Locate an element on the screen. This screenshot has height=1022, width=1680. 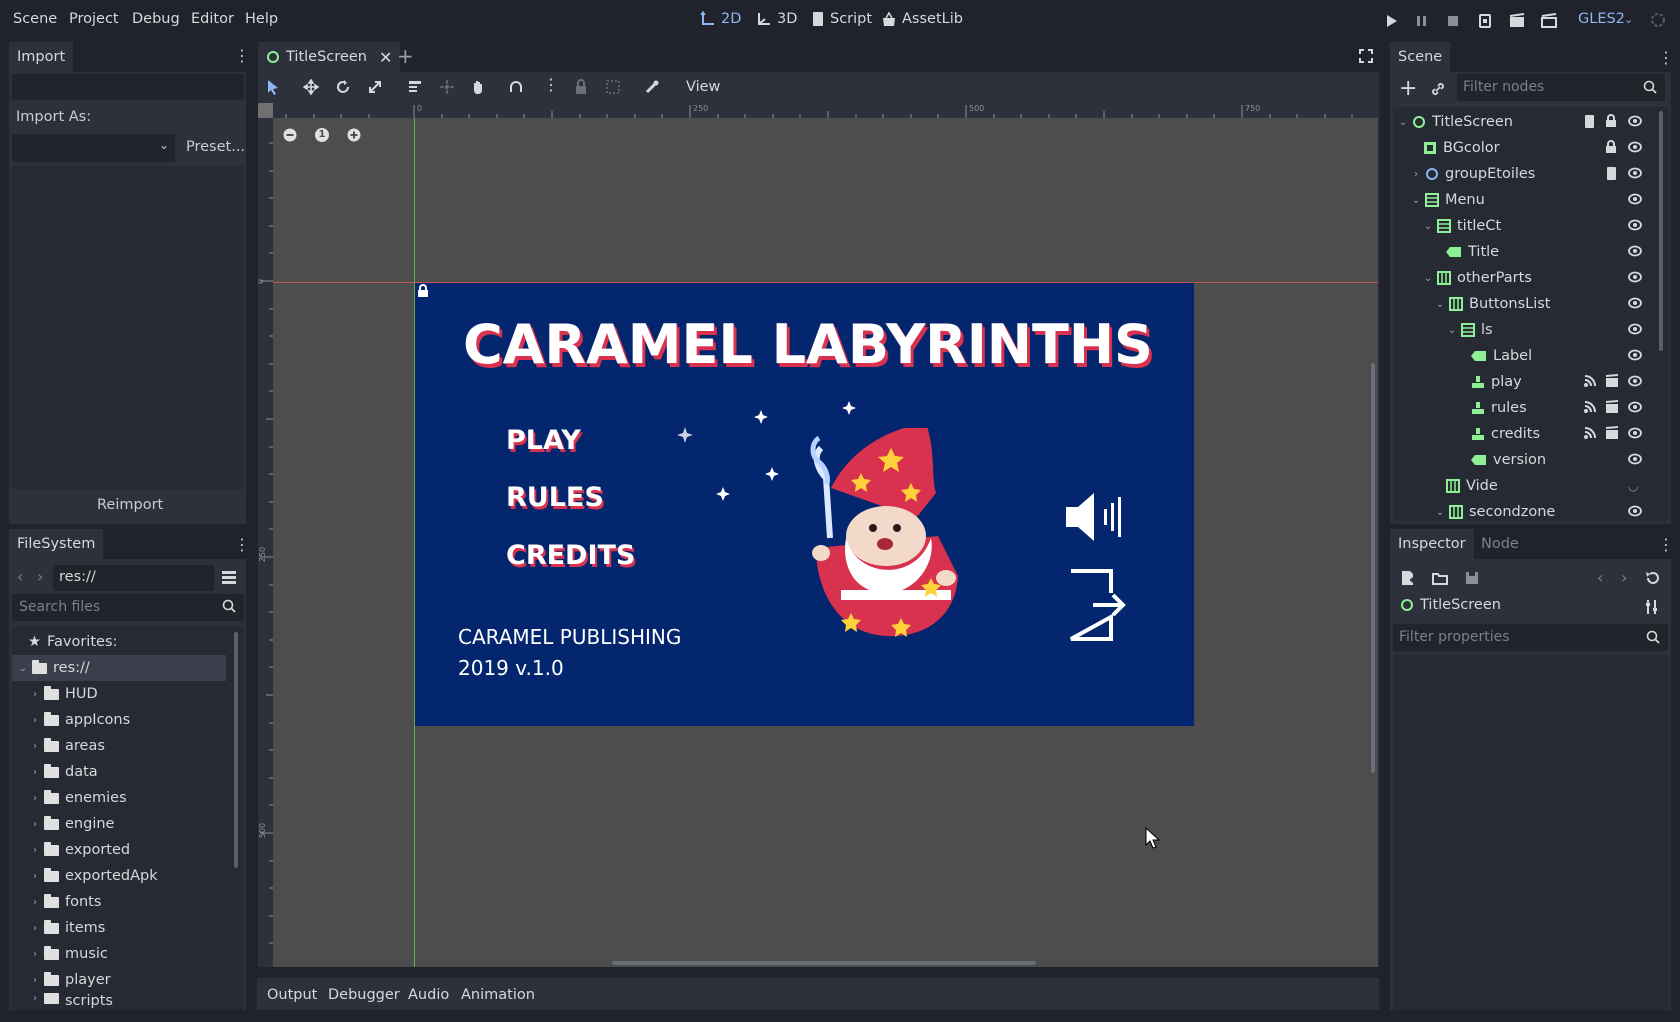
scene-node-secondzone: ⌄ secondzone is located at coordinates (1495, 510).